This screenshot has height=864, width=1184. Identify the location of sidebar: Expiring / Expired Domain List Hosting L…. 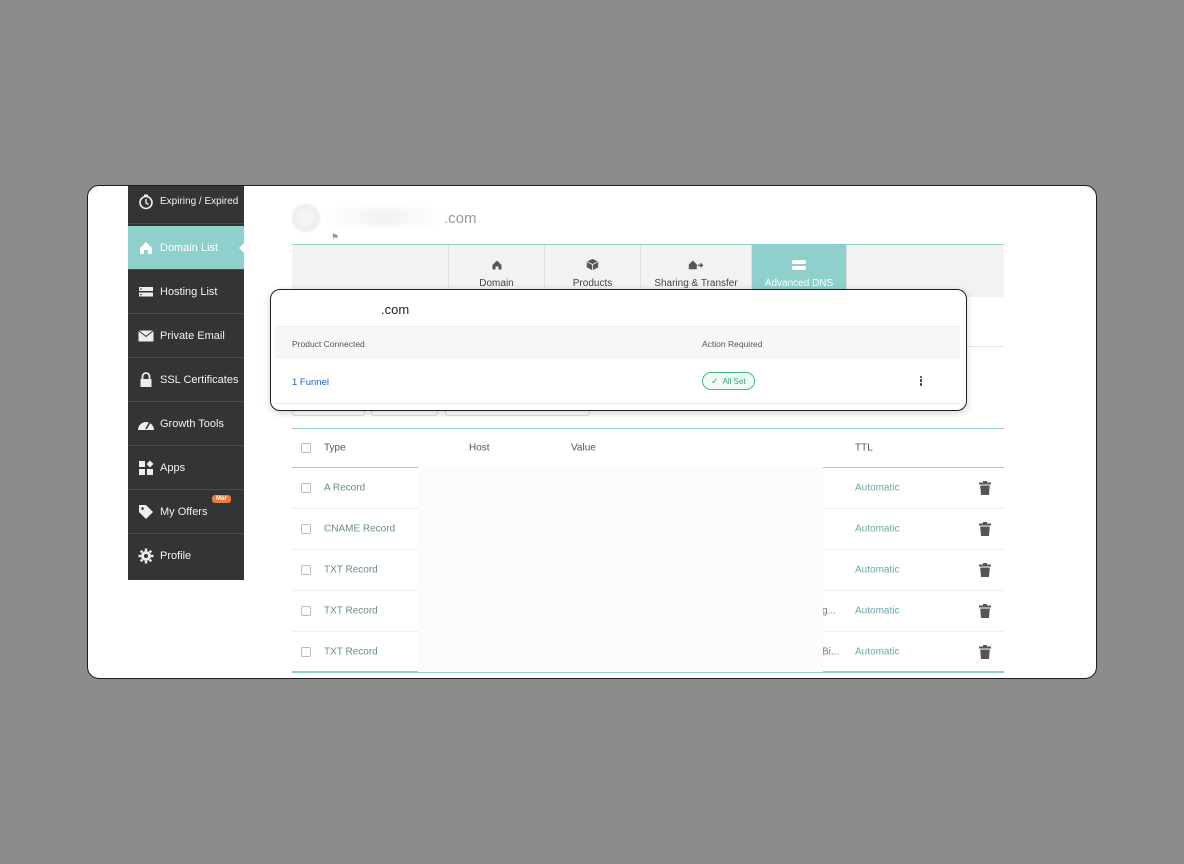
(186, 383).